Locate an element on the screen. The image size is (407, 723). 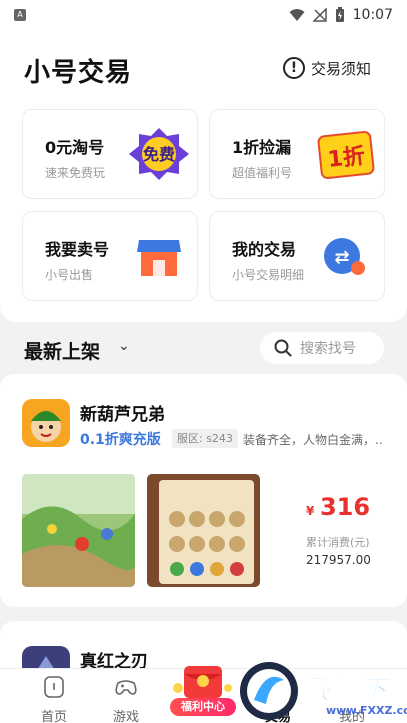
card-subtitle: 超值福利号 is located at coordinates (262, 173).